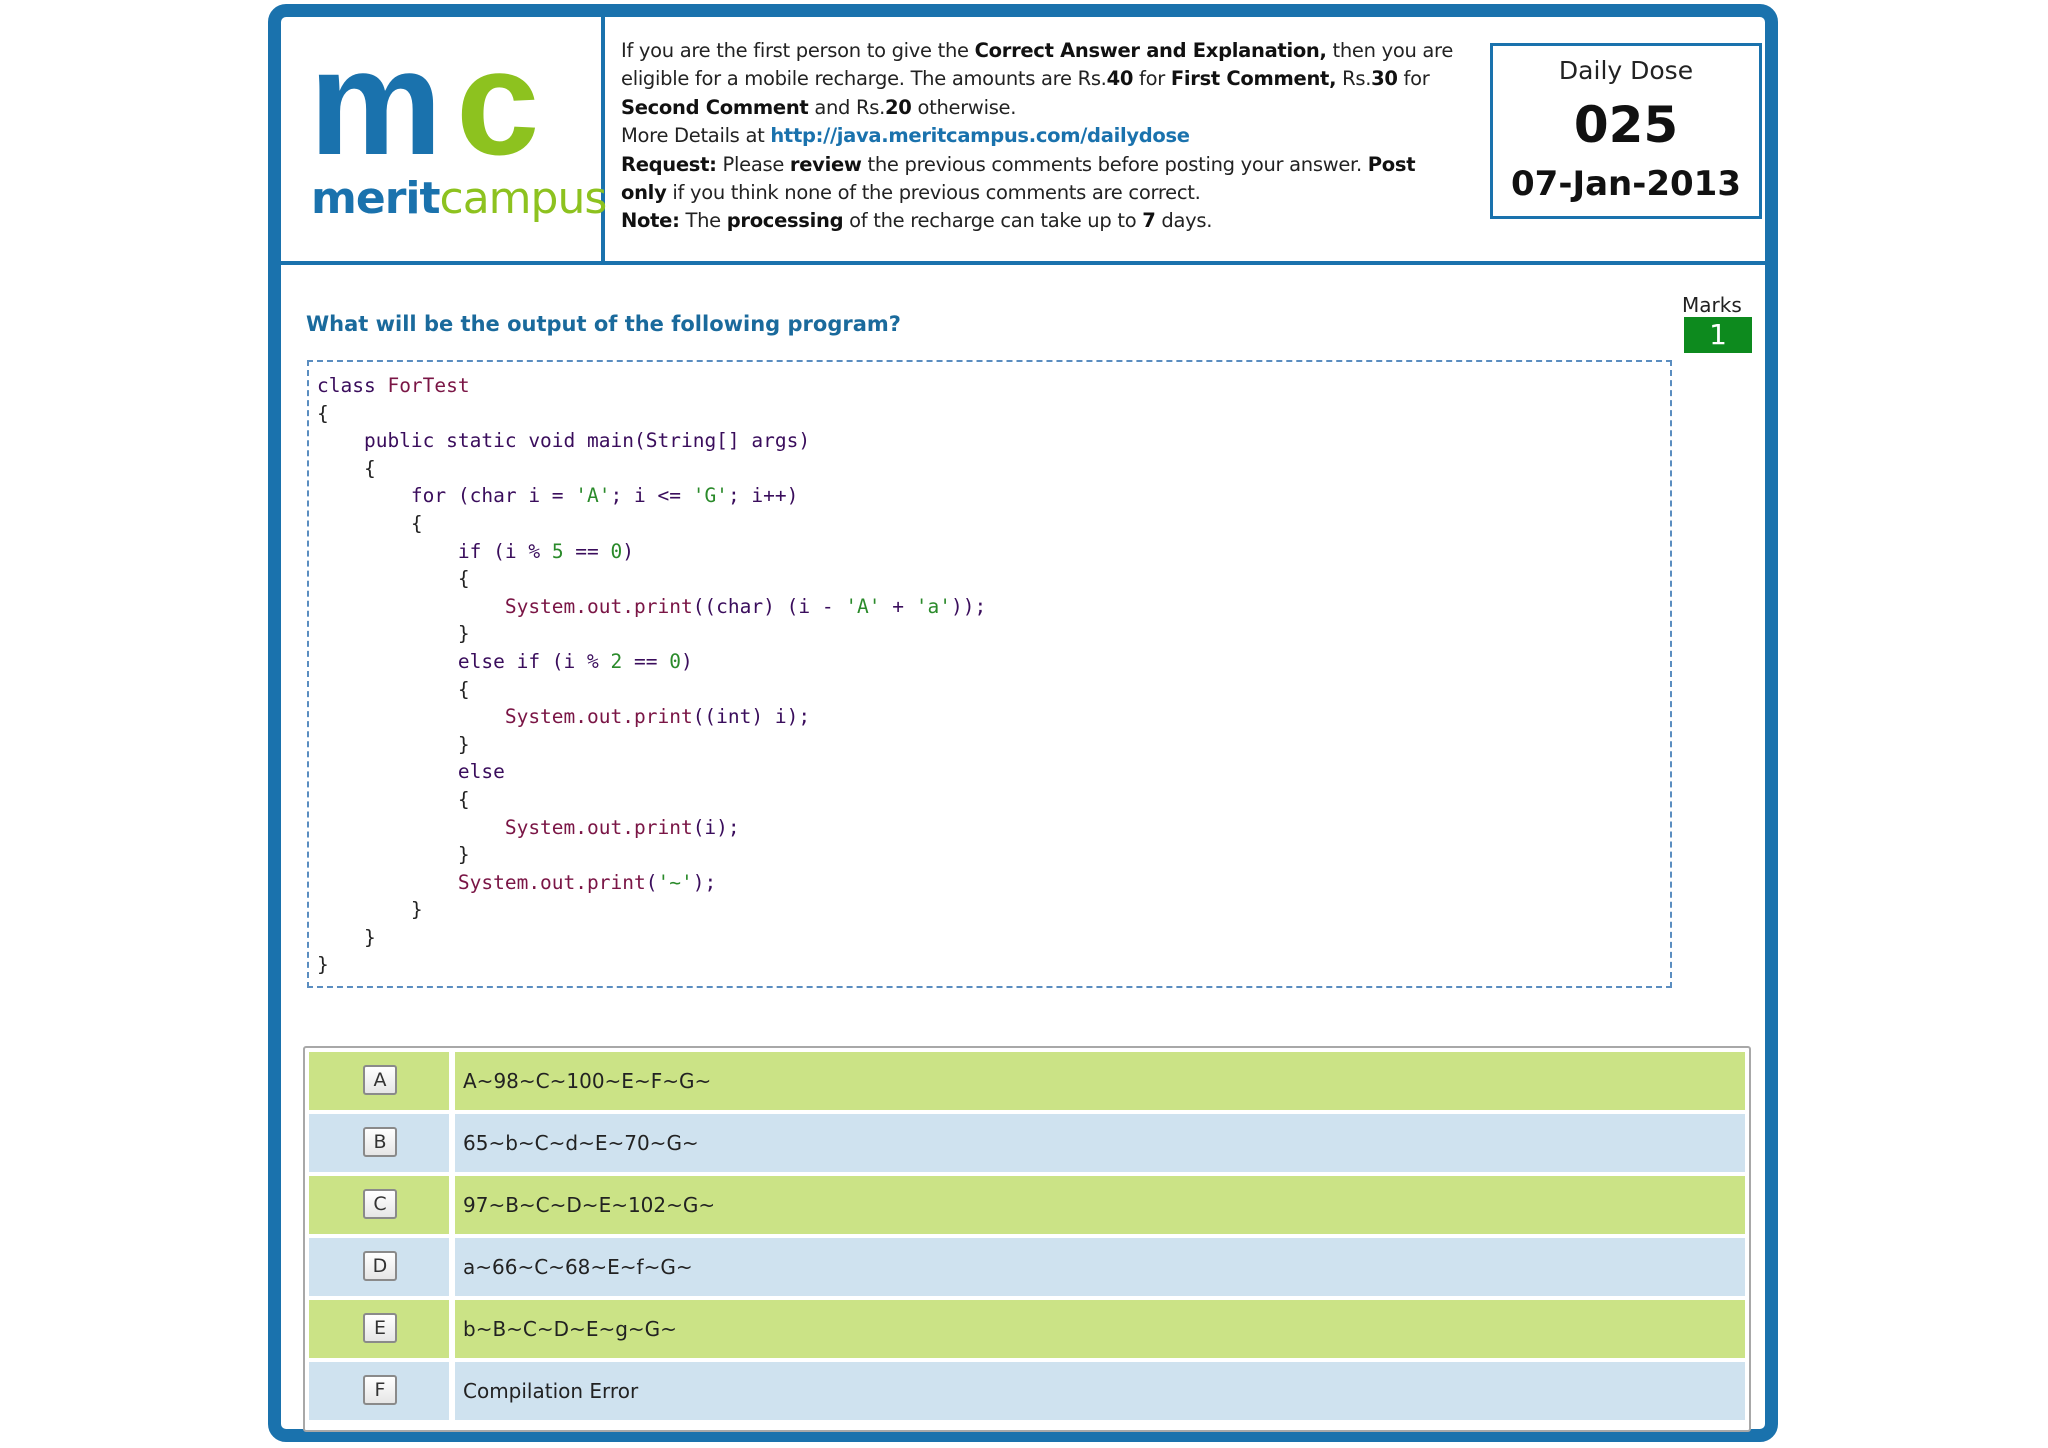  Describe the element at coordinates (380, 1390) in the screenshot. I see `option-letter-badge: F` at that location.